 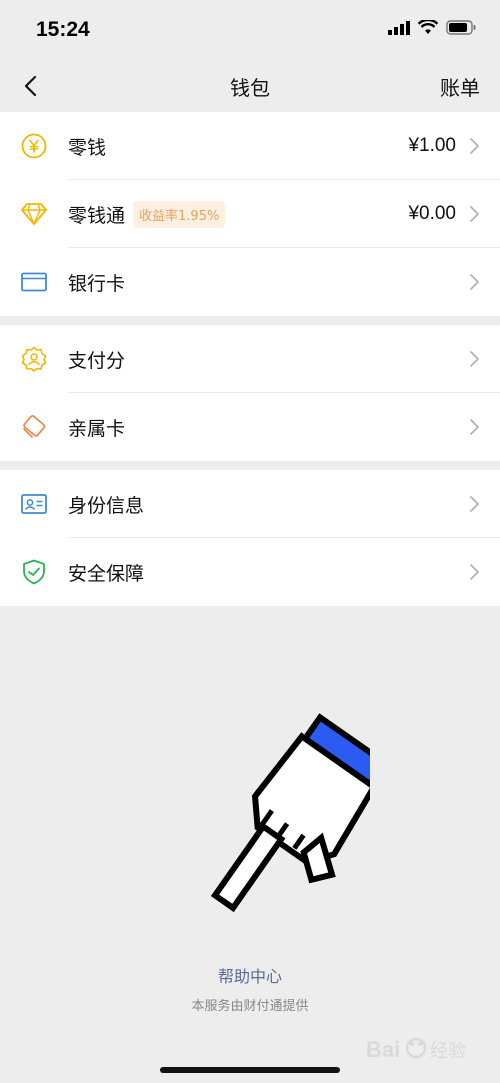 I want to click on account-settings-group: 身份信息 安全保障, so click(x=250, y=538).